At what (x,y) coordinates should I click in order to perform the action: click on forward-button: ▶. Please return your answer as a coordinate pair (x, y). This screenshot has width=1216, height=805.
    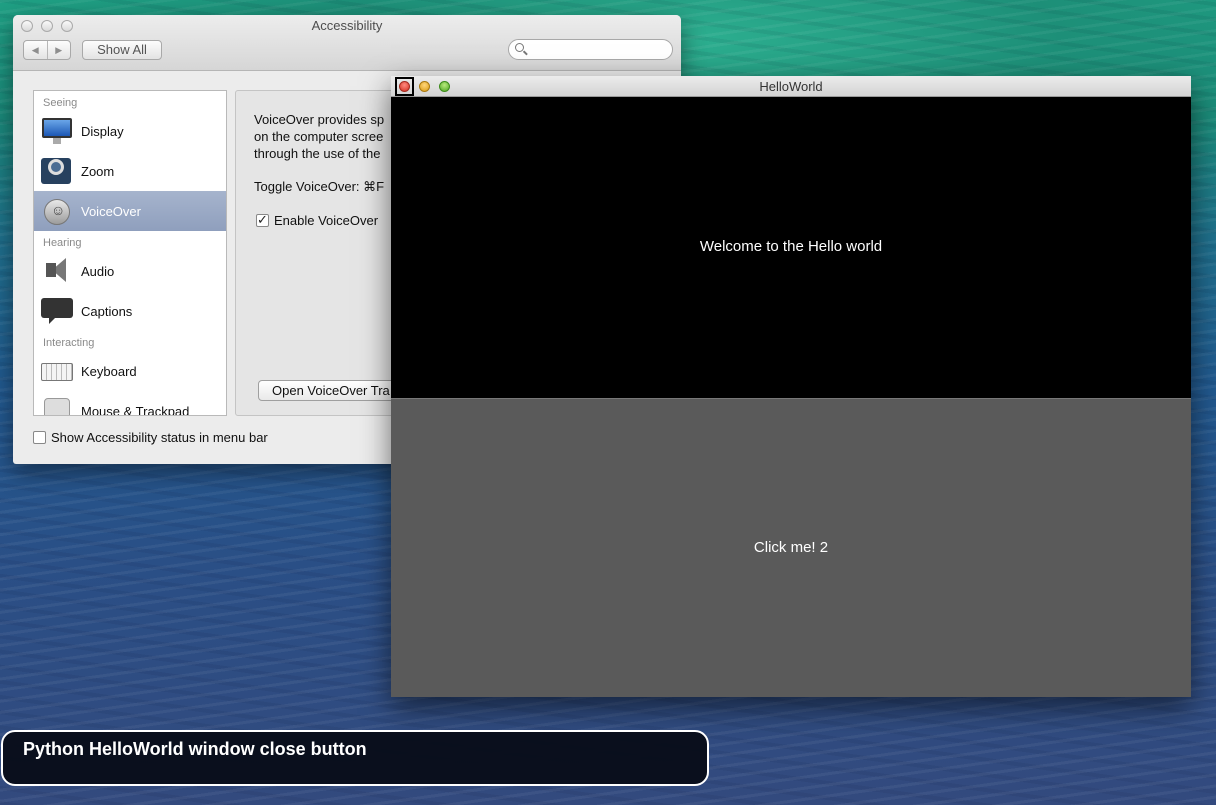
    Looking at the image, I should click on (59, 50).